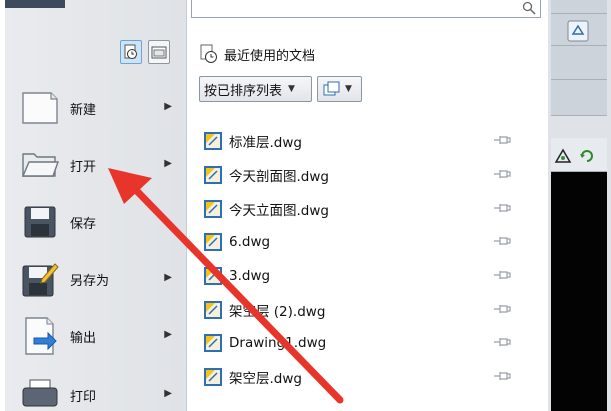  I want to click on menu-item-print: 打印 ▶, so click(96, 390).